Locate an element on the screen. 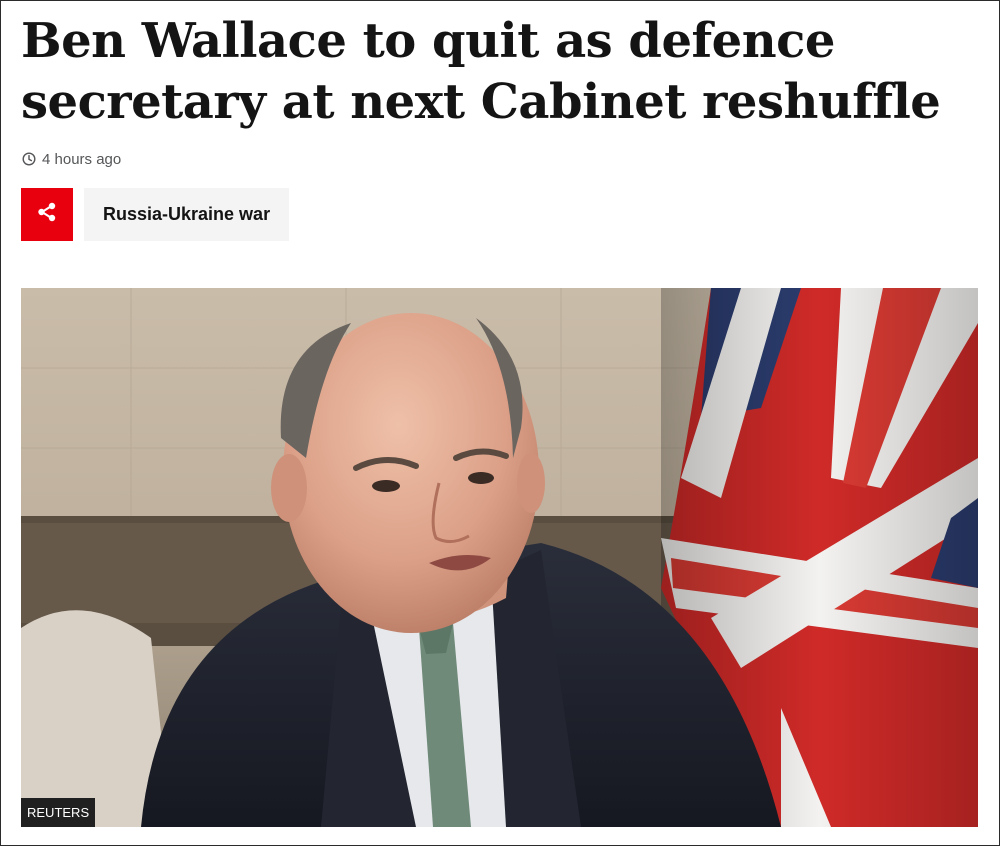 The width and height of the screenshot is (1000, 846). share-button is located at coordinates (47, 214).